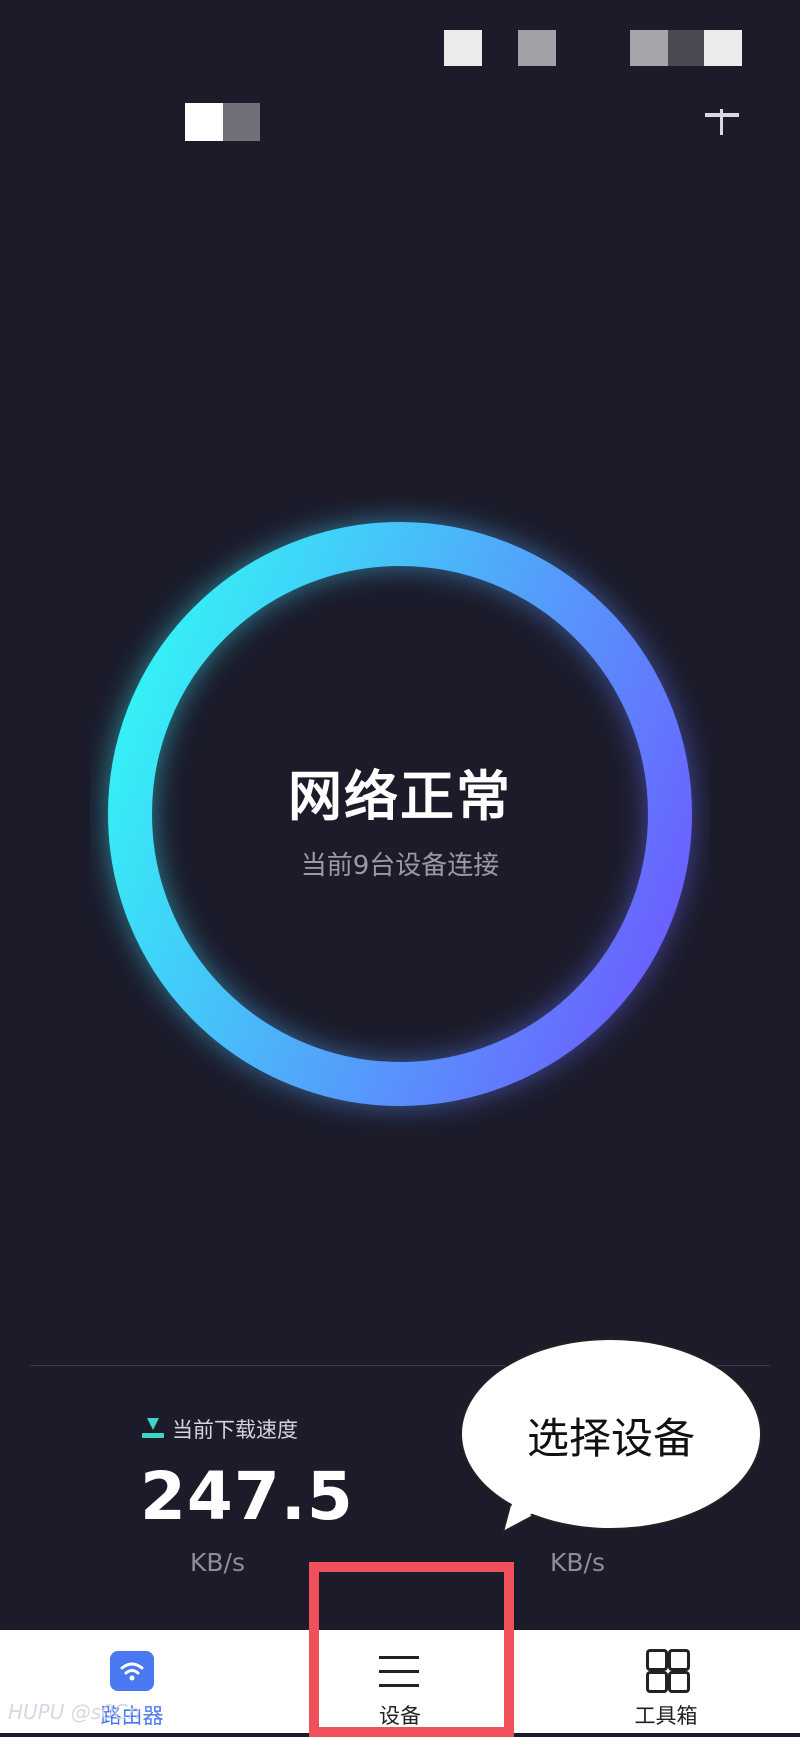  Describe the element at coordinates (722, 120) in the screenshot. I see `add-button` at that location.